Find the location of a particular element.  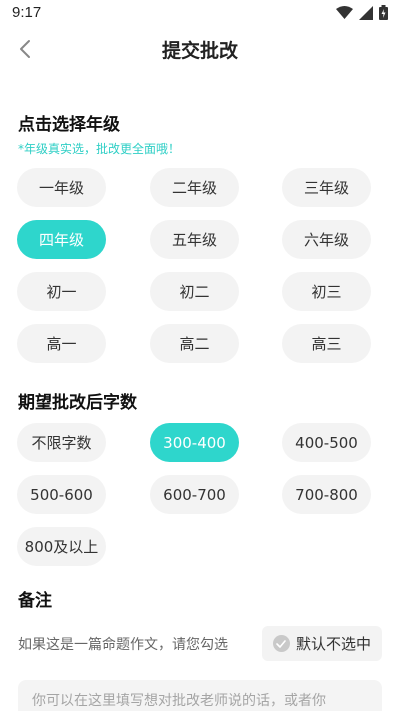

word-count-option-600-700: 600-700 is located at coordinates (194, 494).